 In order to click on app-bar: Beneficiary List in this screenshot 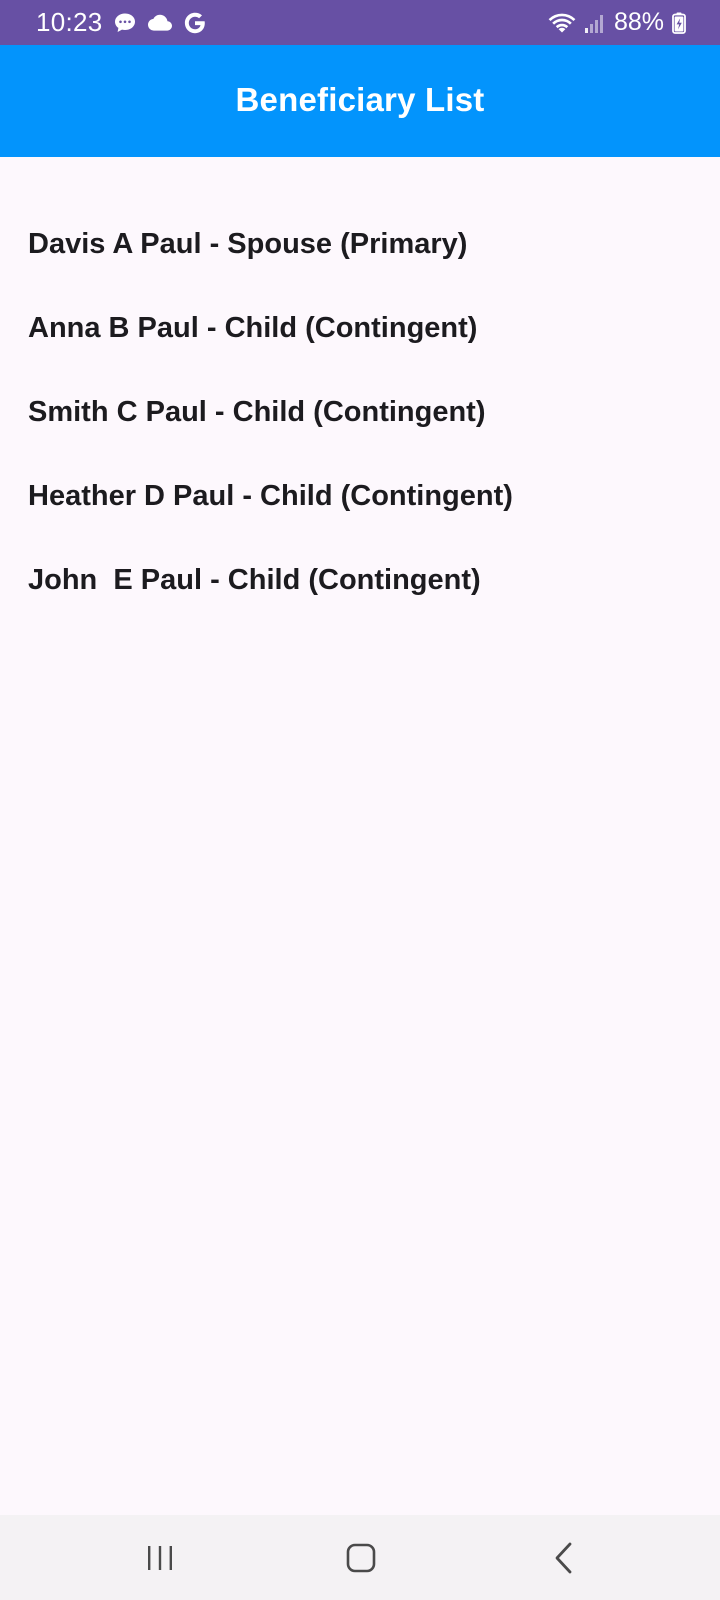, I will do `click(360, 101)`.